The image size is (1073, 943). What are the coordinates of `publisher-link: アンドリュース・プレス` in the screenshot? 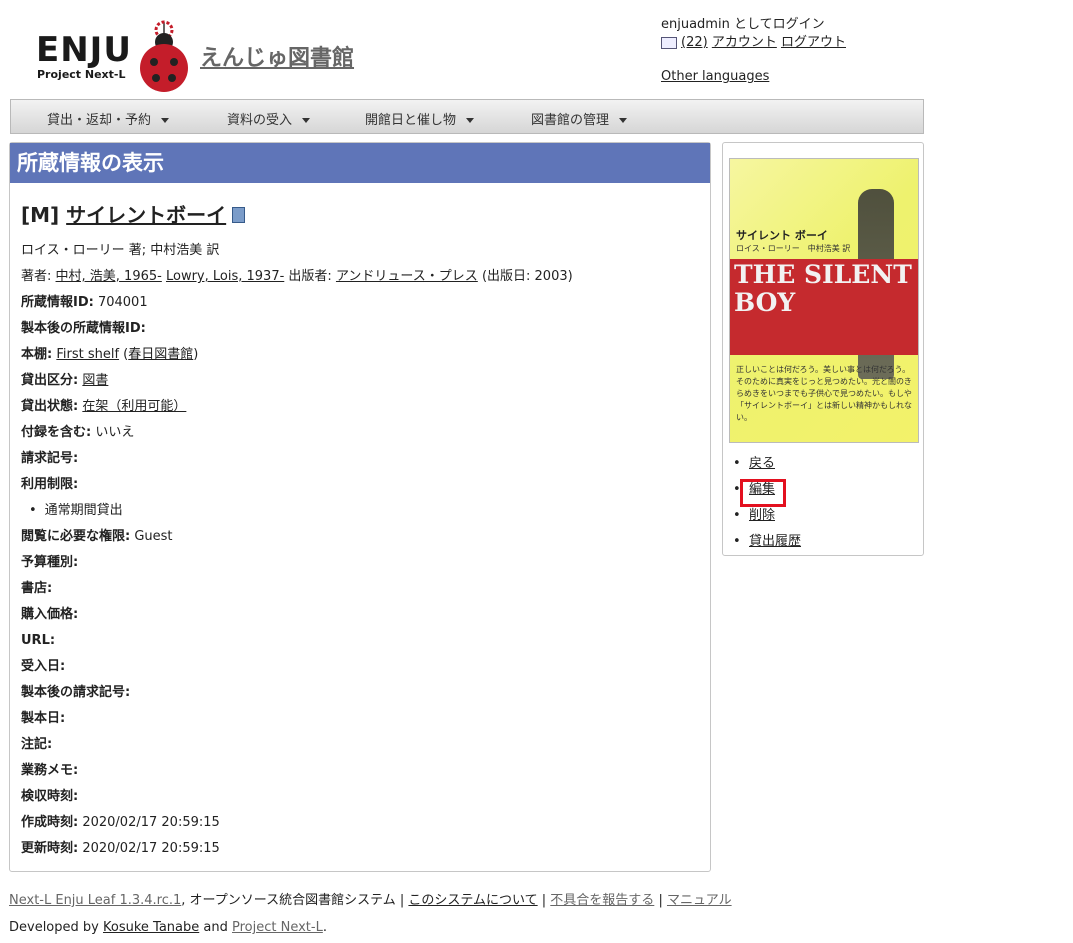 It's located at (407, 276).